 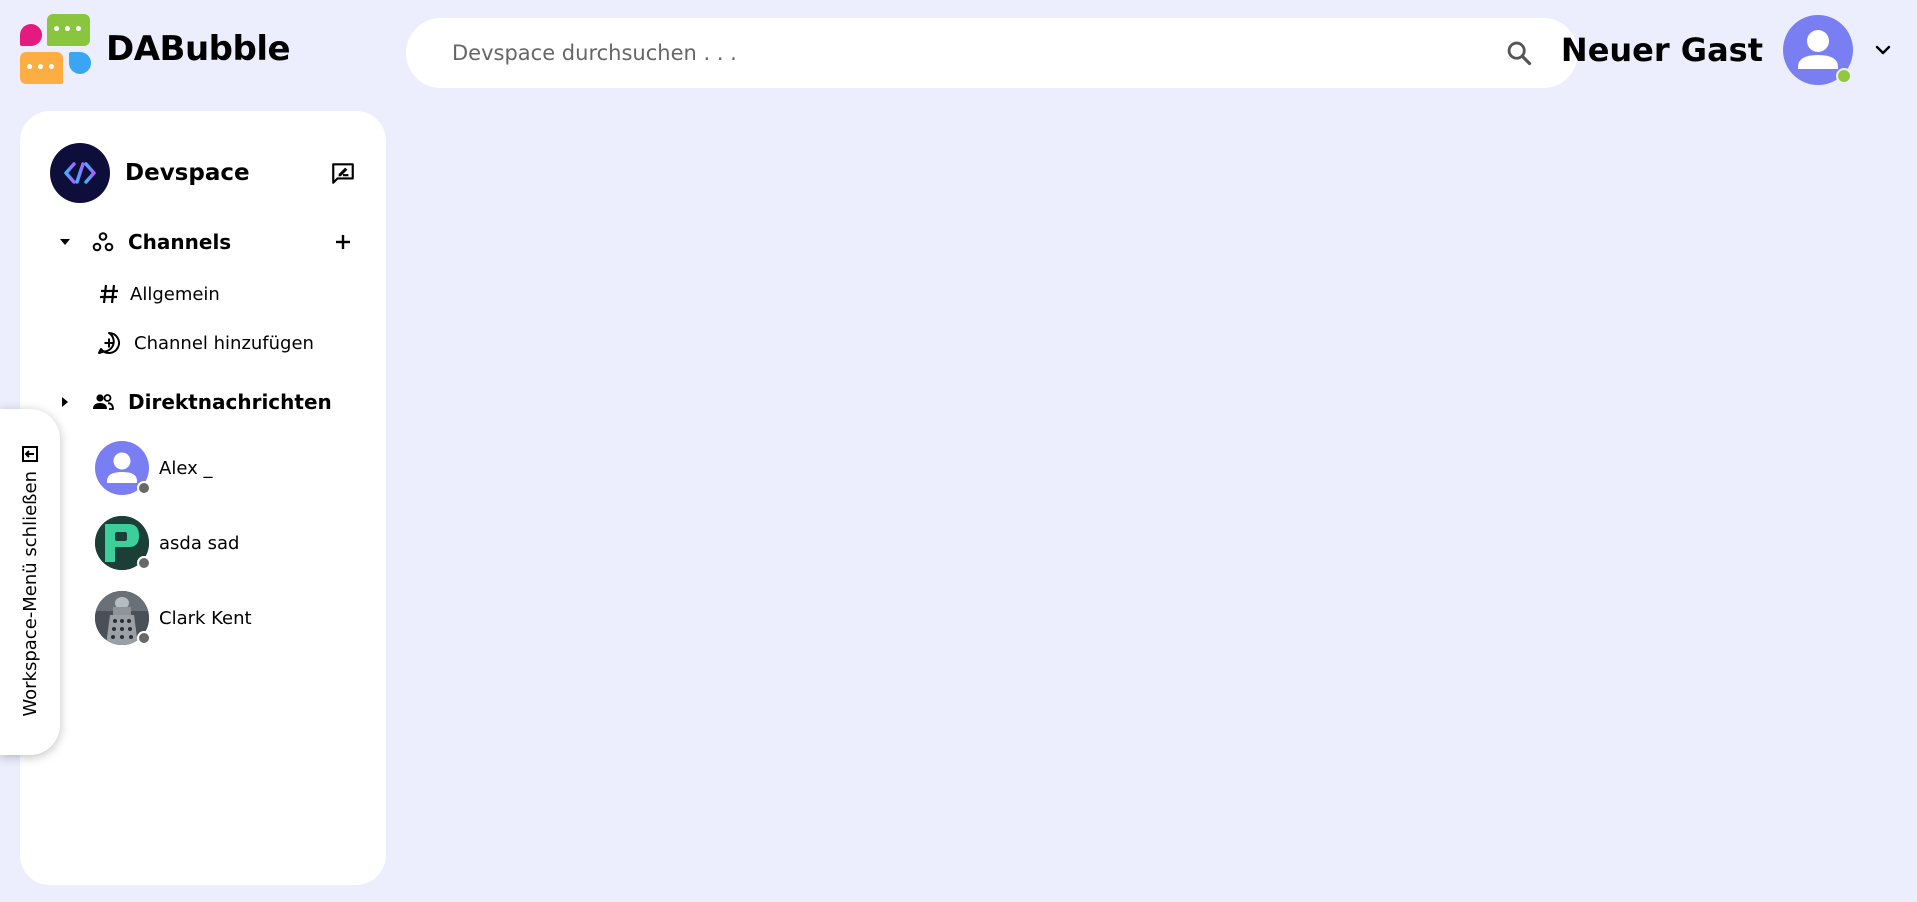 I want to click on channel-item-allgemein: Allgemein, so click(x=227, y=294).